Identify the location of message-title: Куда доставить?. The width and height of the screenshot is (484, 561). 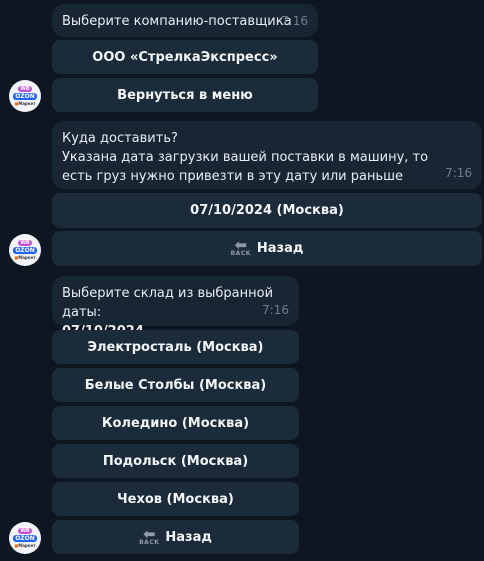
(120, 138).